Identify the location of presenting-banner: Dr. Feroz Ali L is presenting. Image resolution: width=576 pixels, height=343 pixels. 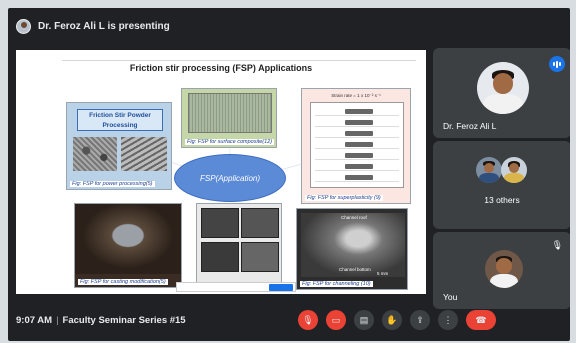
(93, 26).